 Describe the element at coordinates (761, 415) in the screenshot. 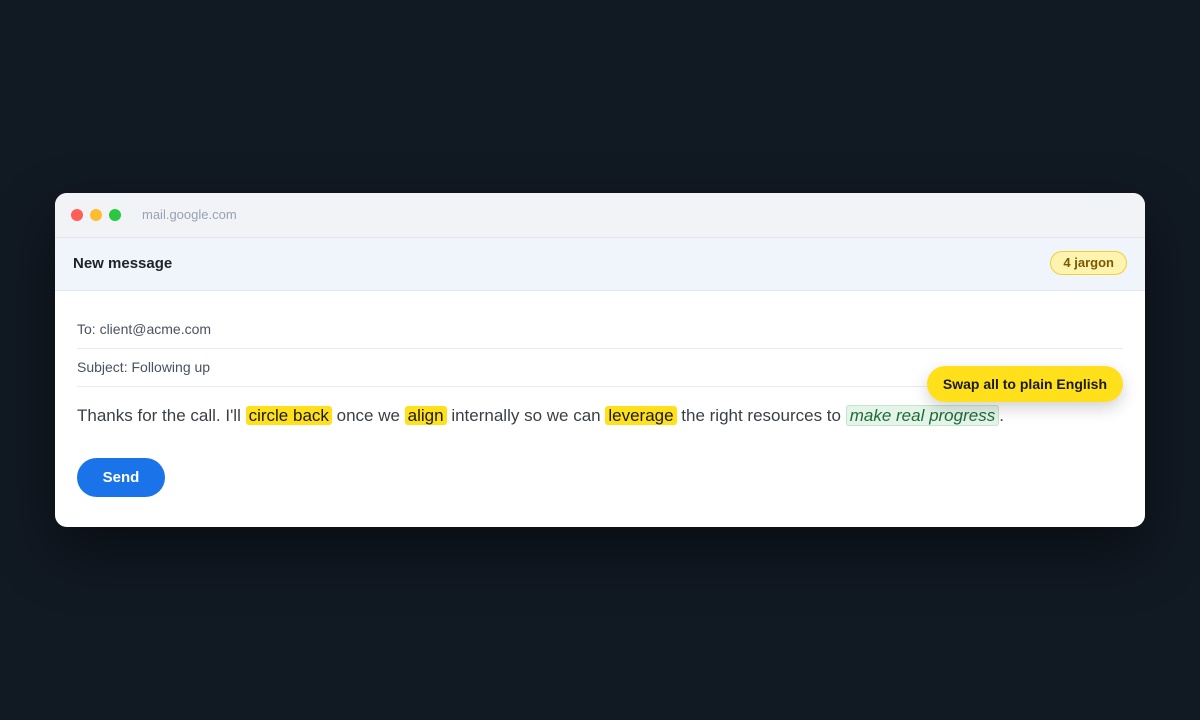

I see `body-text-segment: the right resources to` at that location.